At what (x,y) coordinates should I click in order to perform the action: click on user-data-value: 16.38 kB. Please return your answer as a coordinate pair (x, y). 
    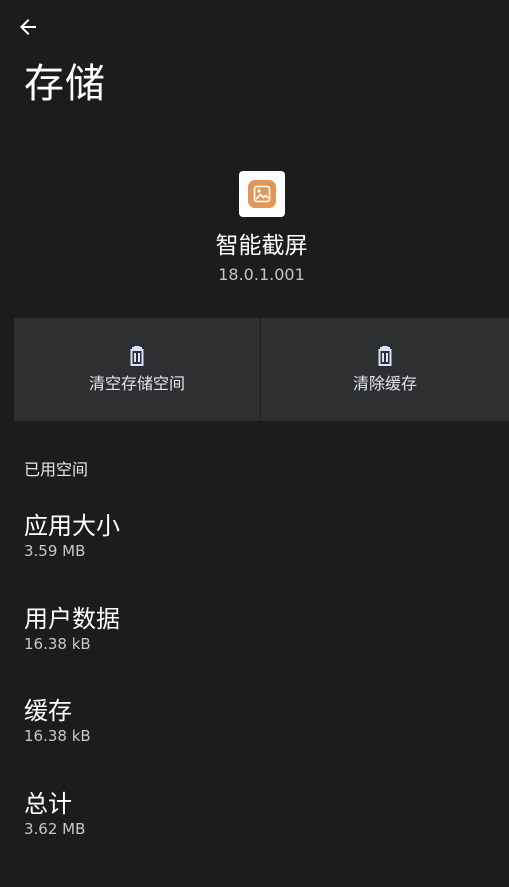
    Looking at the image, I should click on (57, 644).